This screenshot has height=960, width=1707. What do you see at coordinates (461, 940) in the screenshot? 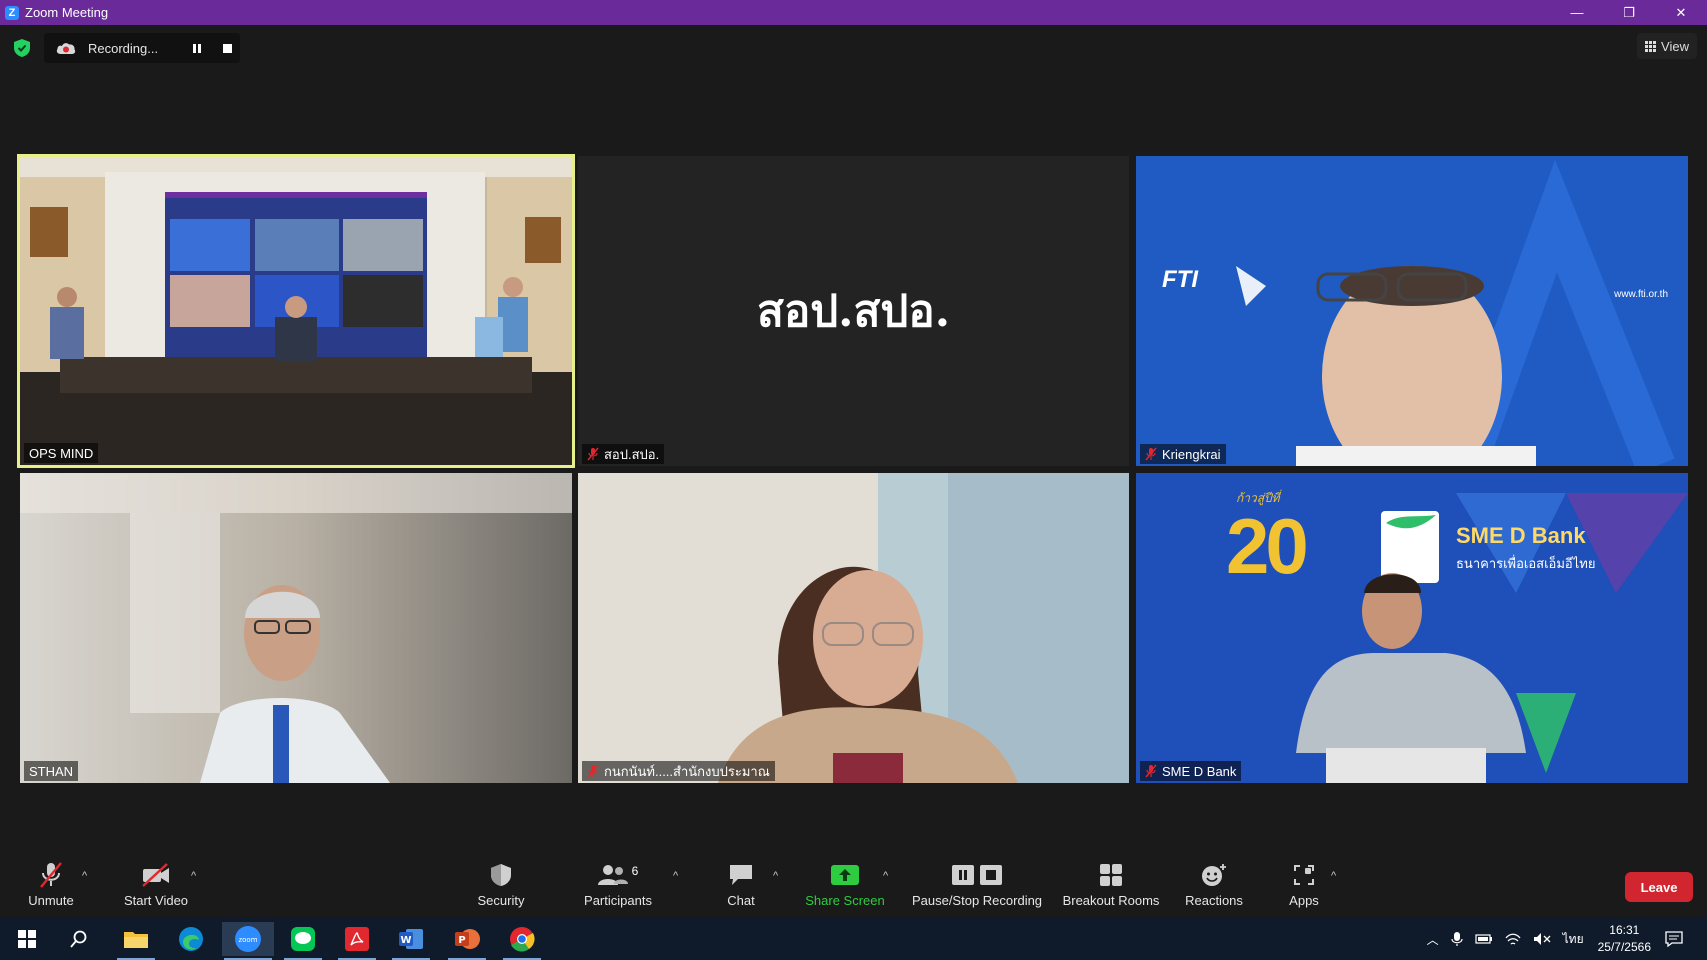
I see `svg-text: P` at bounding box center [461, 940].